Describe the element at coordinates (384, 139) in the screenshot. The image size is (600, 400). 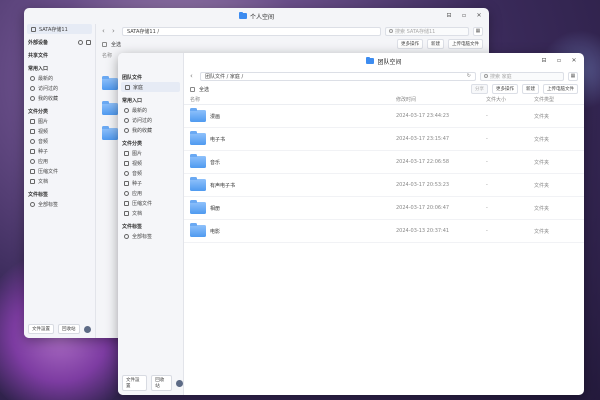
I see `table-row: 电子书 2024-03-17 23:15:47 - 文件夹` at that location.